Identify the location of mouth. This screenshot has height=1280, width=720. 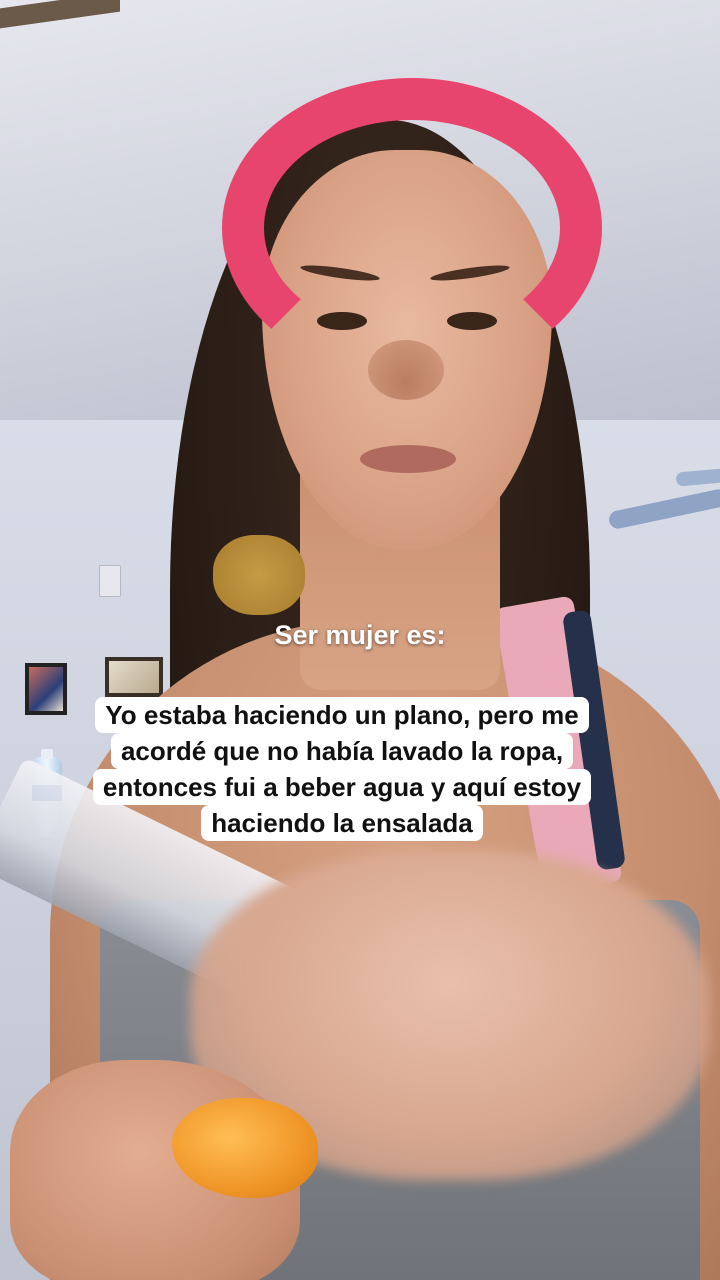
(408, 459).